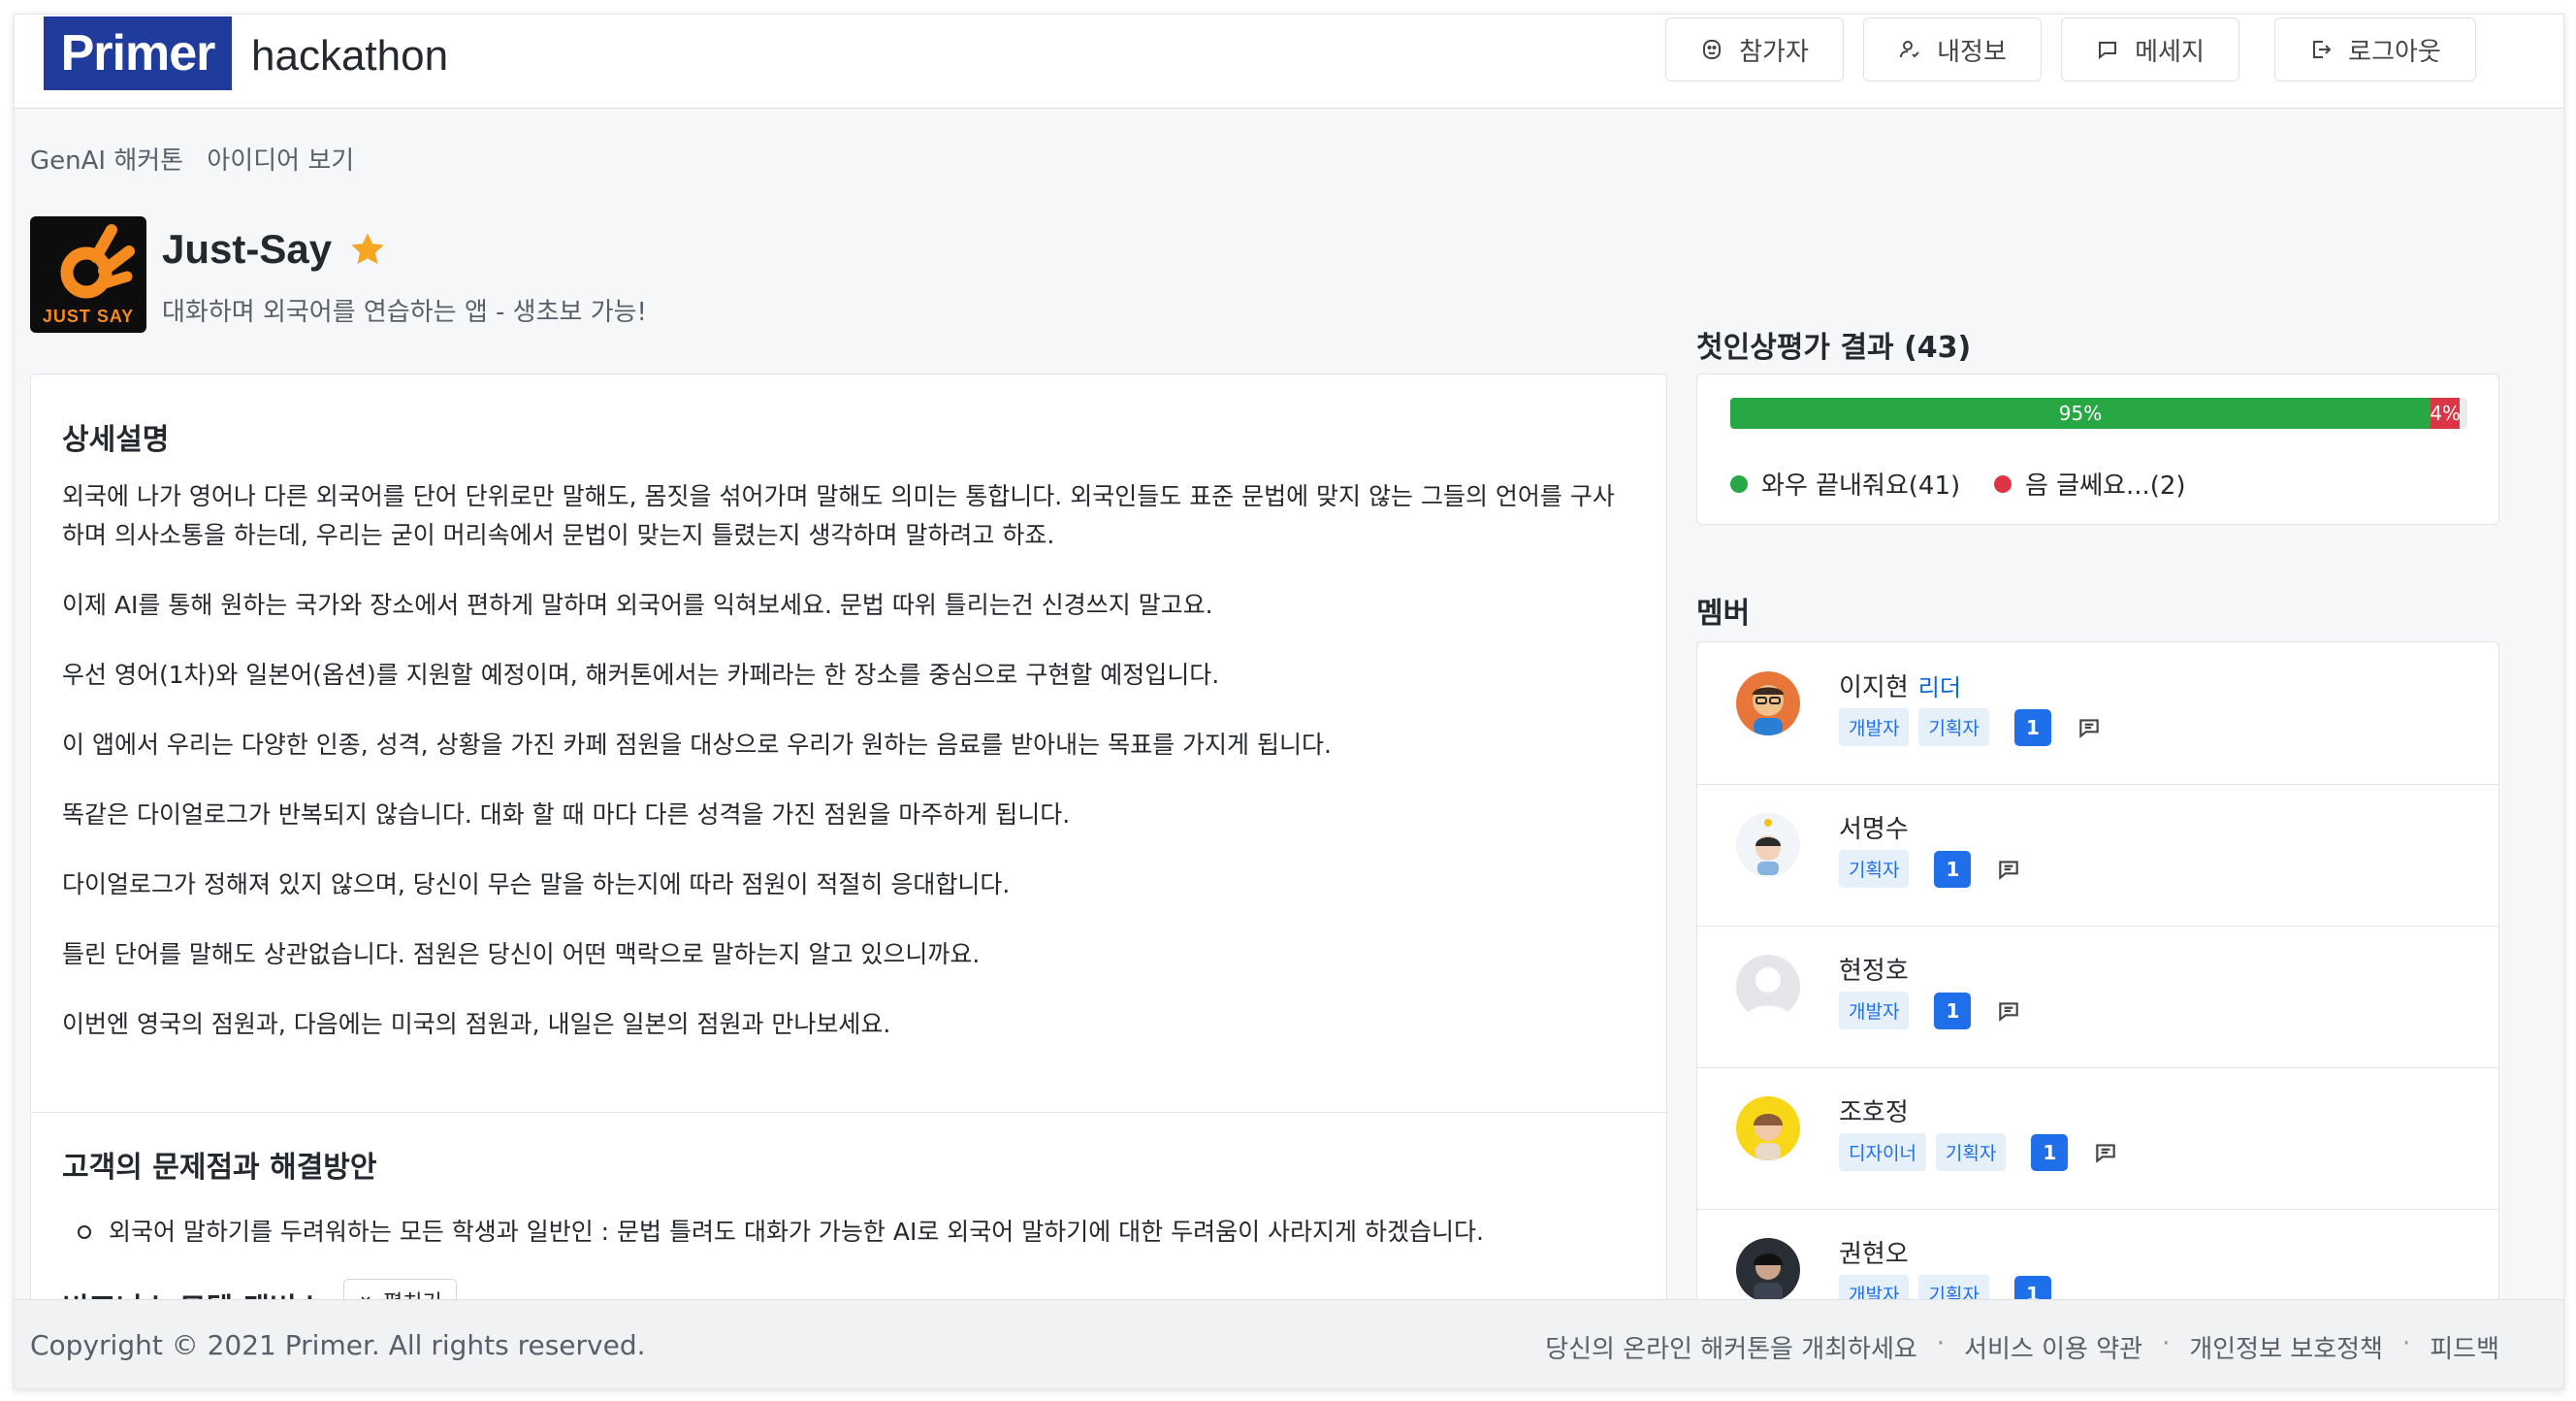  Describe the element at coordinates (848, 1112) in the screenshot. I see `section-divider` at that location.